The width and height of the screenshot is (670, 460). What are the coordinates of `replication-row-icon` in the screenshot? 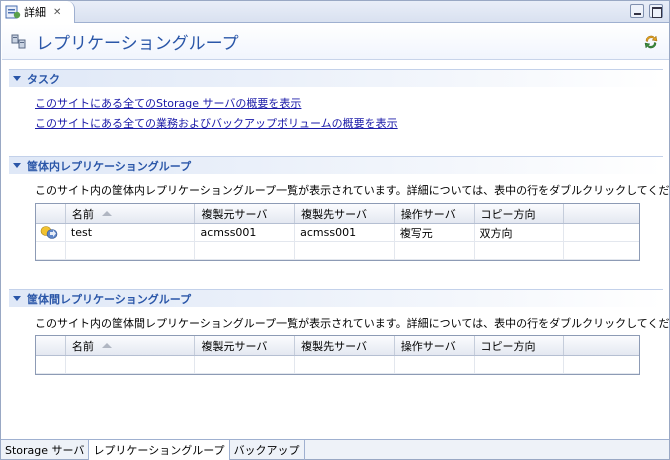 It's located at (49, 232).